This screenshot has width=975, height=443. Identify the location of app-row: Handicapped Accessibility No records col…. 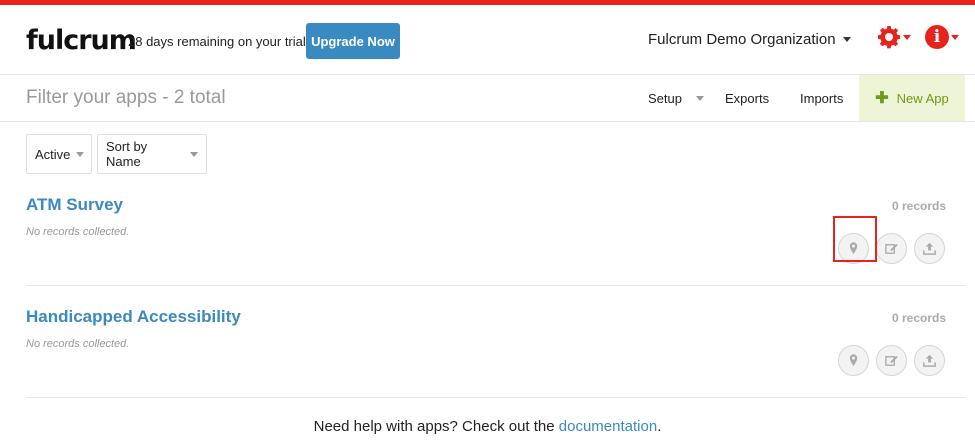
(486, 342).